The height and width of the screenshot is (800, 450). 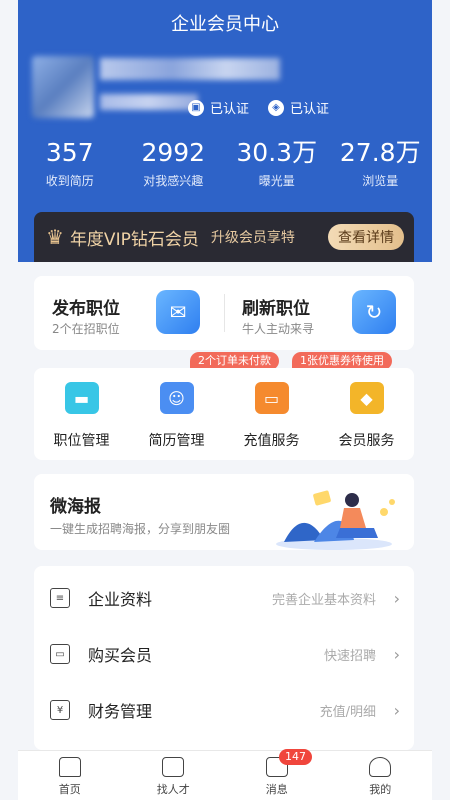 I want to click on stat-value: 27.8万, so click(x=380, y=152).